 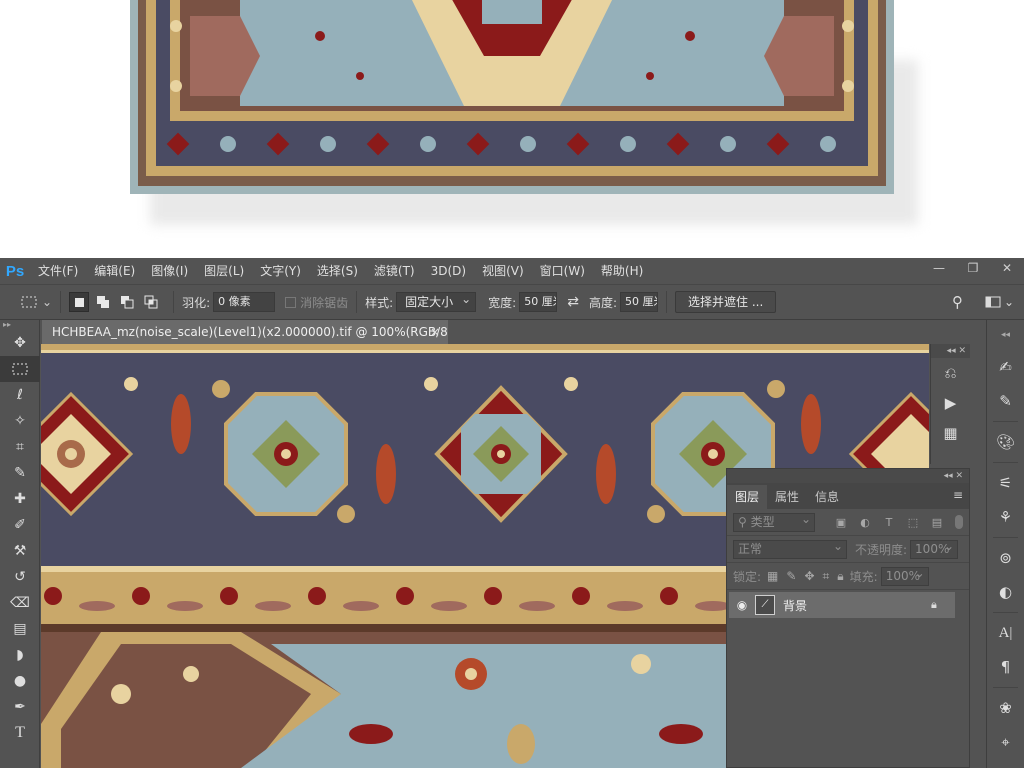 I want to click on menu-window: 窗口(W), so click(x=562, y=271).